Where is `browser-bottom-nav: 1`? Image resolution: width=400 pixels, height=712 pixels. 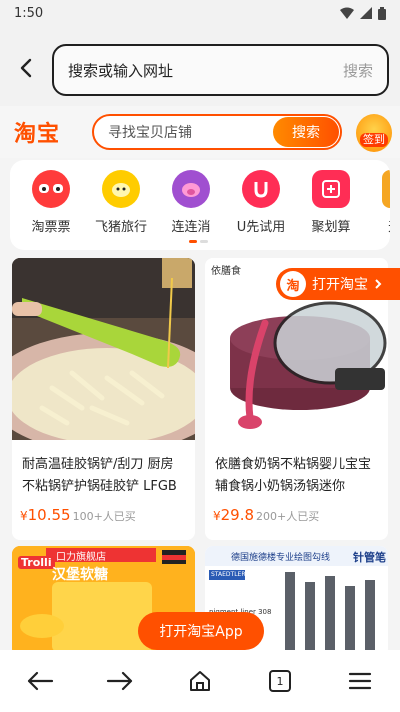
browser-bottom-nav: 1 is located at coordinates (200, 681).